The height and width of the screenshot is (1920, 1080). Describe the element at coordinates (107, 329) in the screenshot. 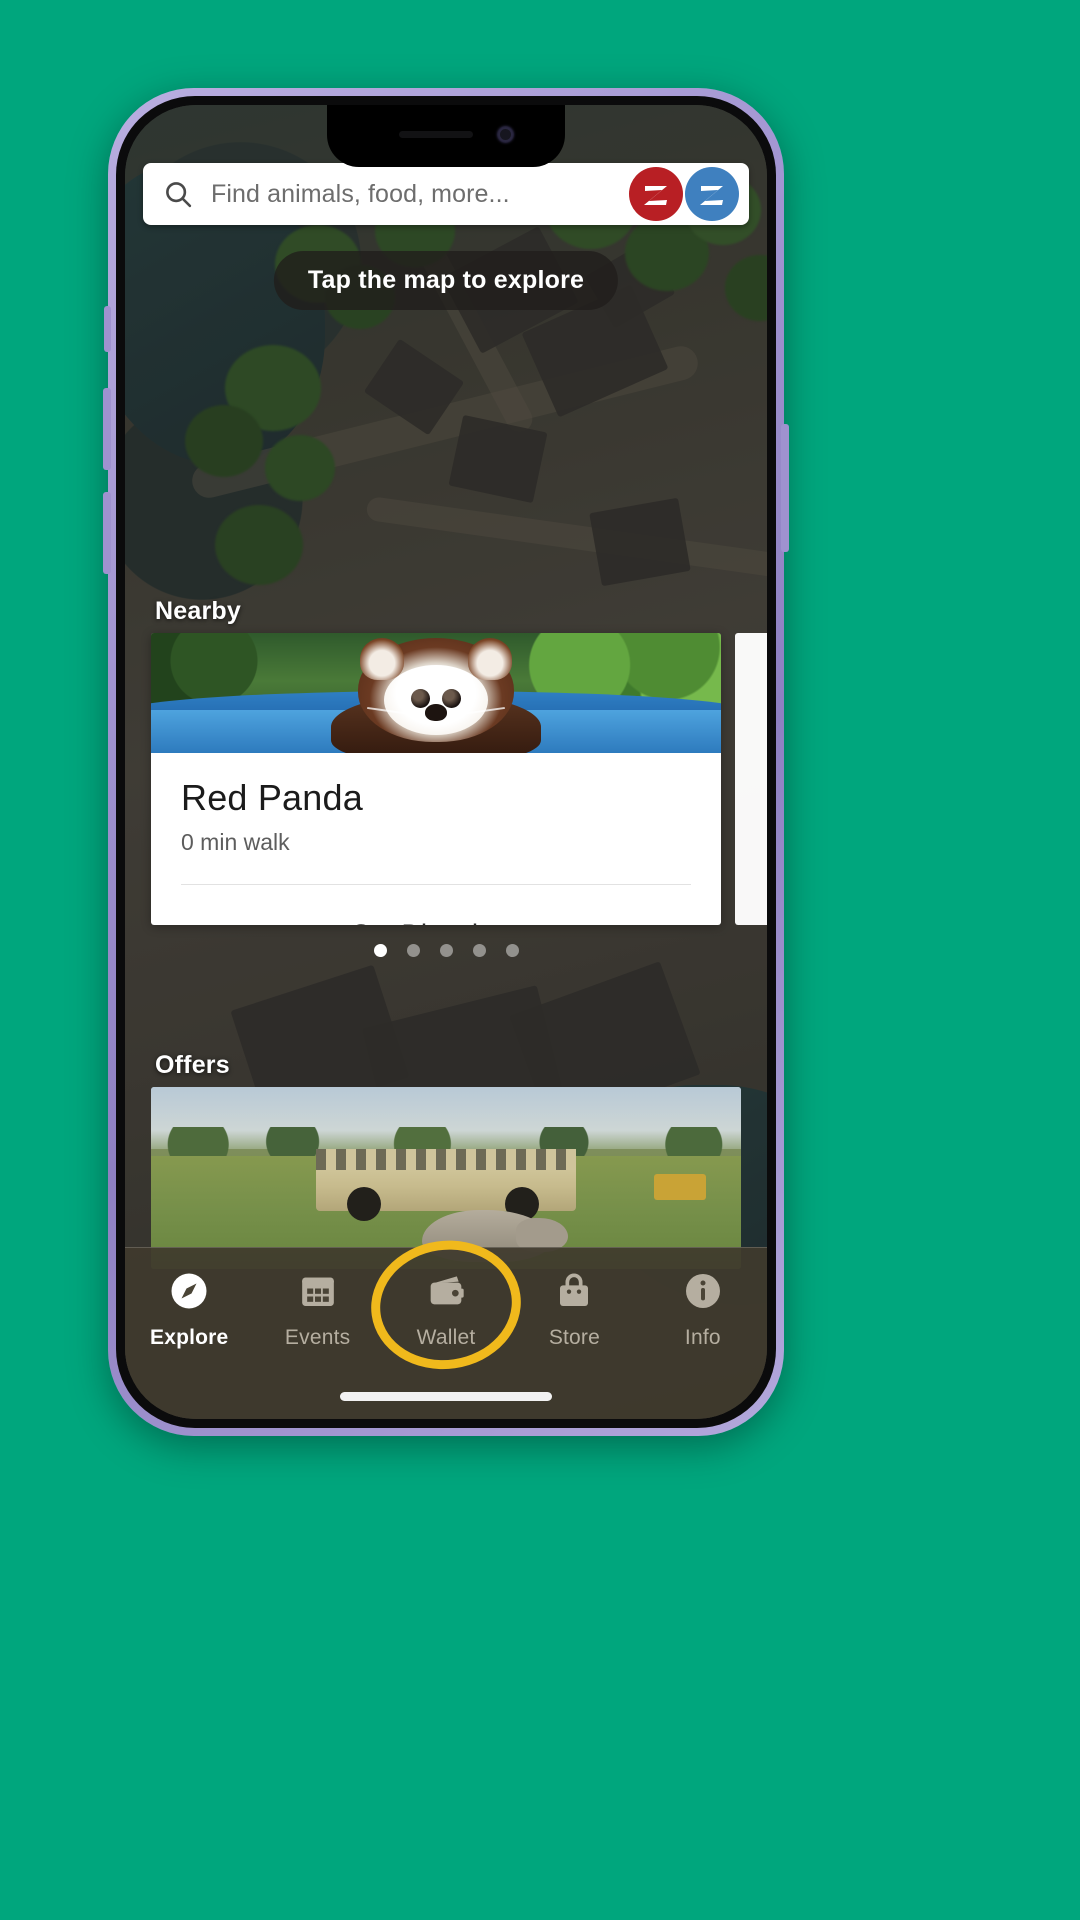

I see `mute-switch` at that location.